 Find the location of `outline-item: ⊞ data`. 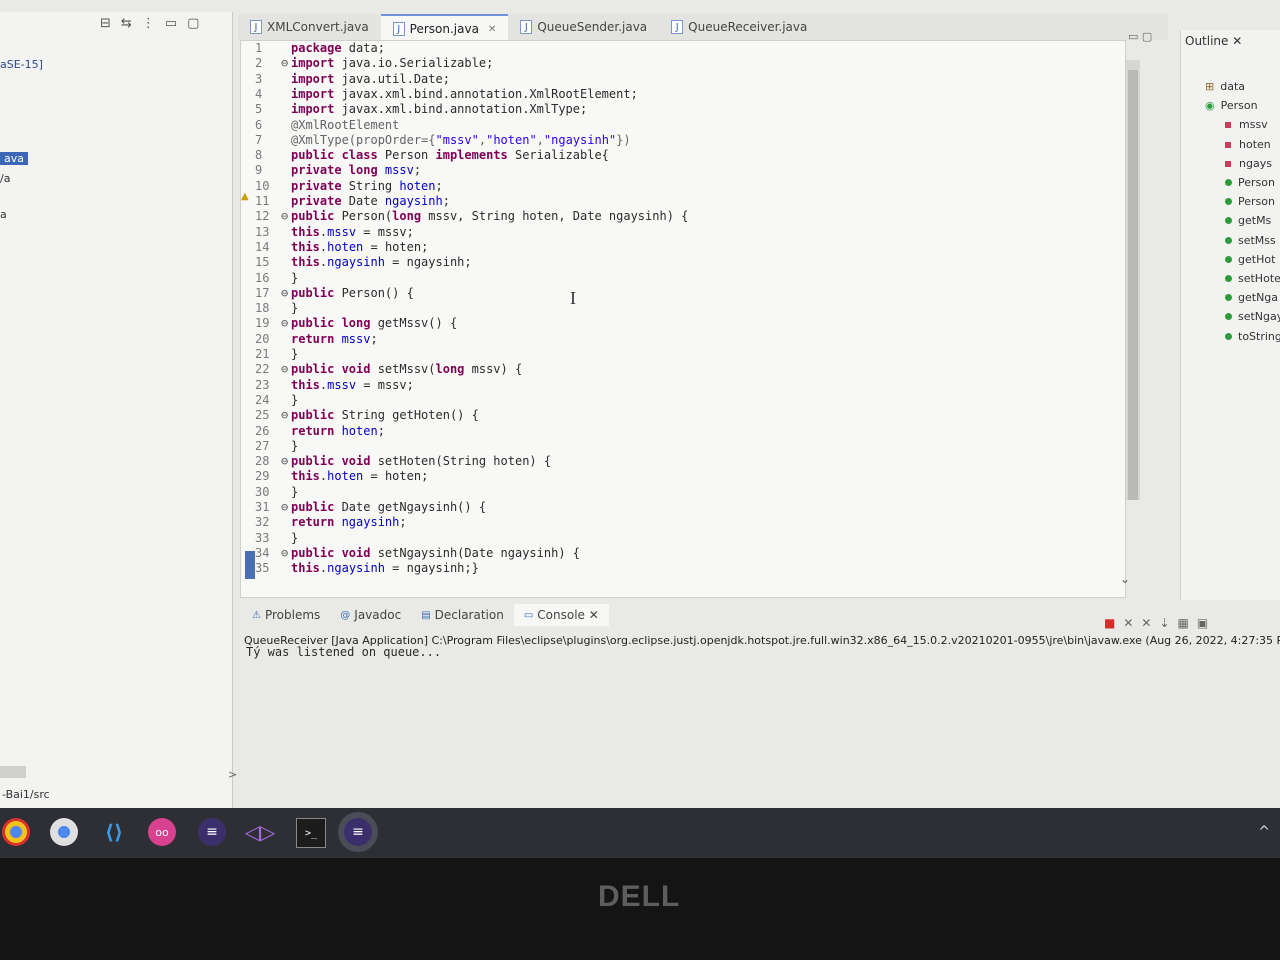

outline-item: ⊞ data is located at coordinates (1225, 86).